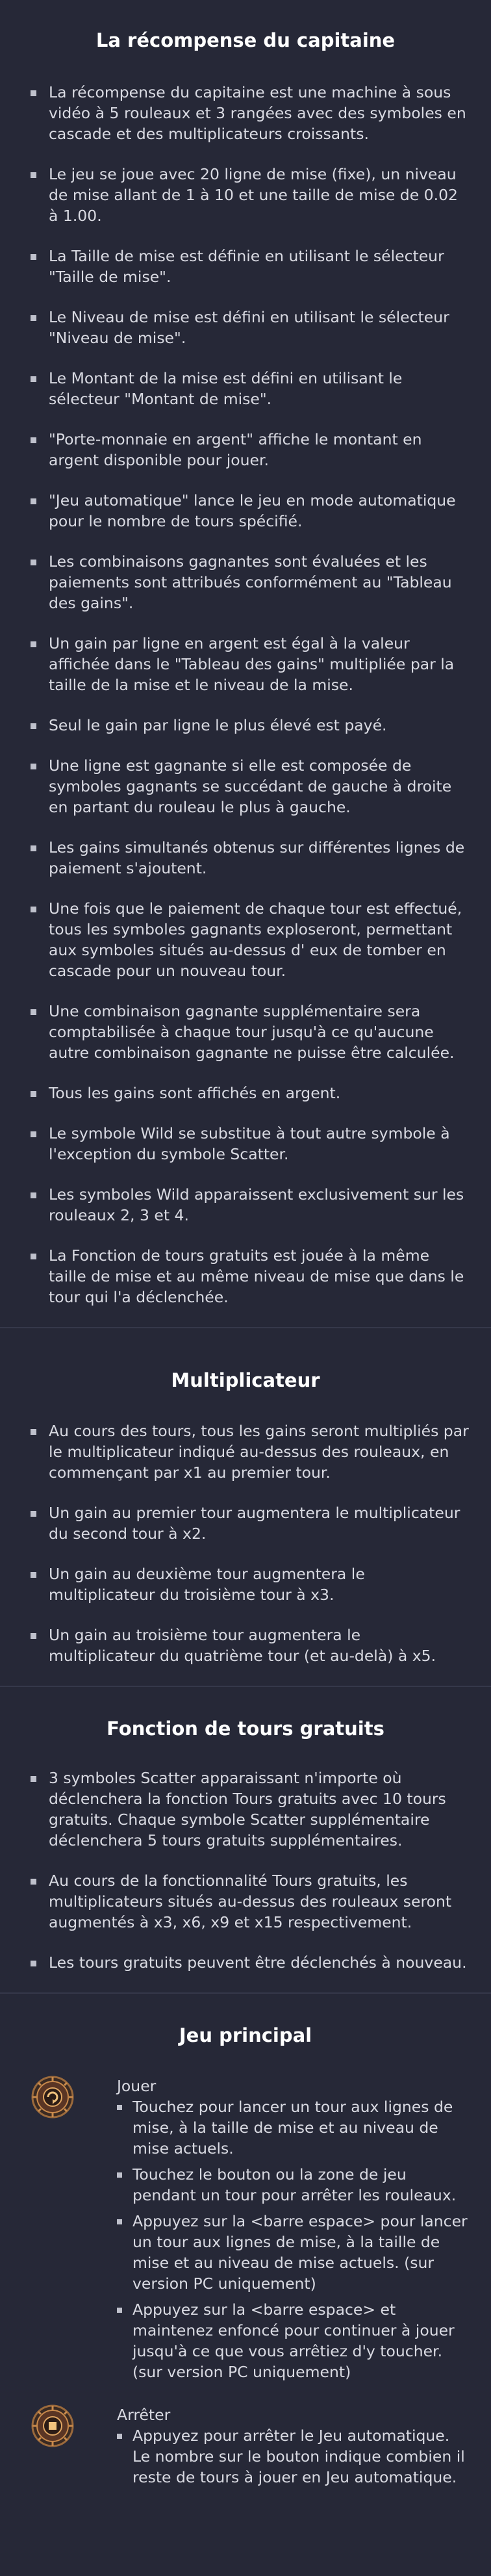 The height and width of the screenshot is (2576, 491). What do you see at coordinates (52, 2426) in the screenshot?
I see `stop-button-icon` at bounding box center [52, 2426].